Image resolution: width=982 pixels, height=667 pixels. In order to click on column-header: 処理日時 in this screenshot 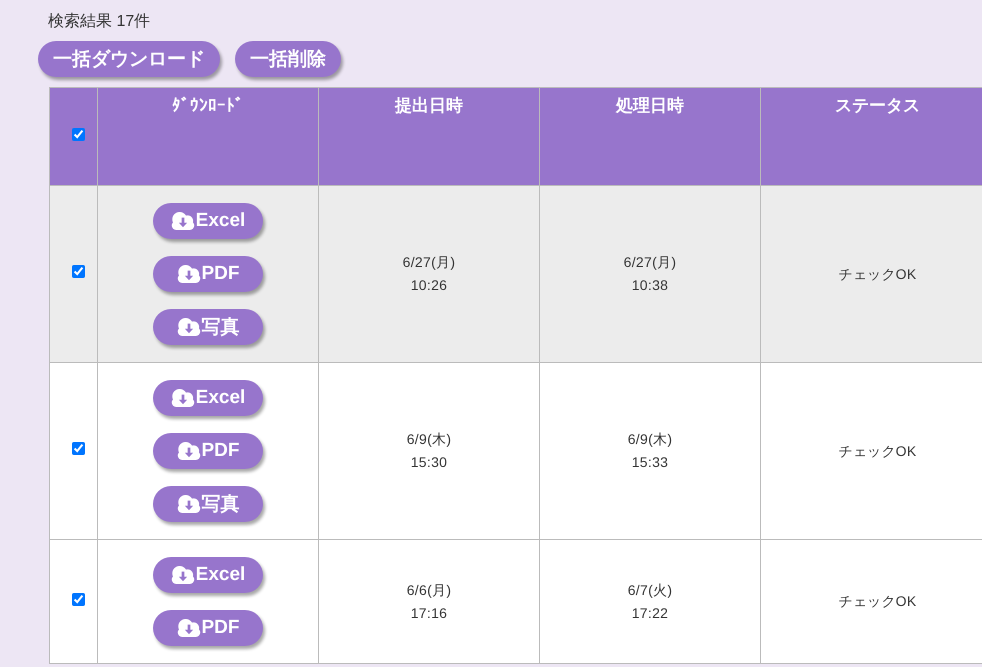, I will do `click(650, 105)`.